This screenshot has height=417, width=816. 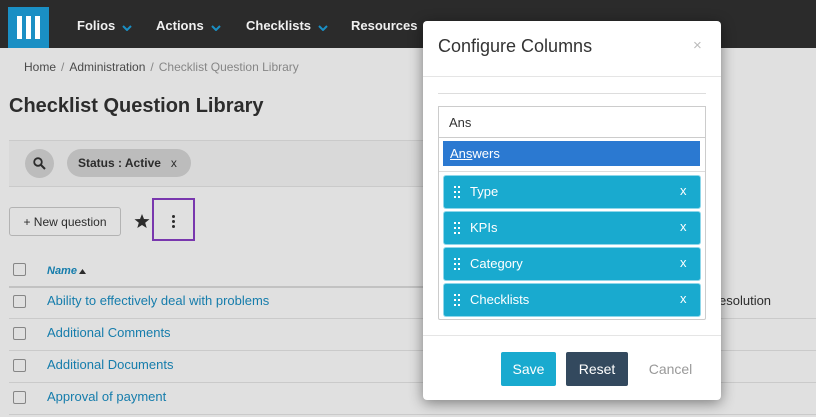 What do you see at coordinates (697, 45) in the screenshot?
I see `close-icon: ×` at bounding box center [697, 45].